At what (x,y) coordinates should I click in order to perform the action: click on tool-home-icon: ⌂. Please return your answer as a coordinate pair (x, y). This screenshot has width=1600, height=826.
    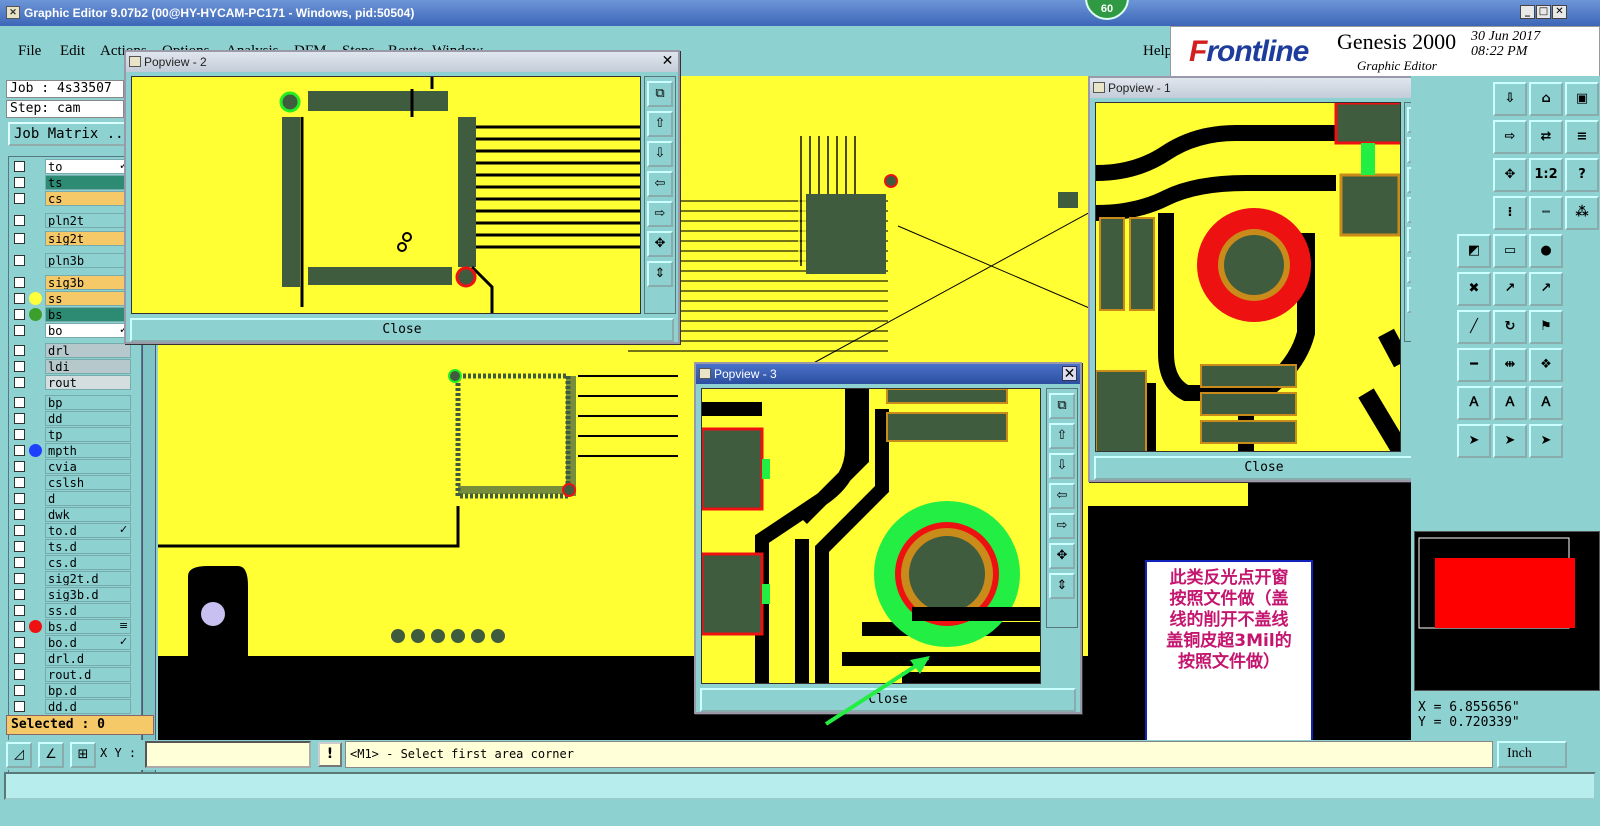
    Looking at the image, I should click on (1546, 99).